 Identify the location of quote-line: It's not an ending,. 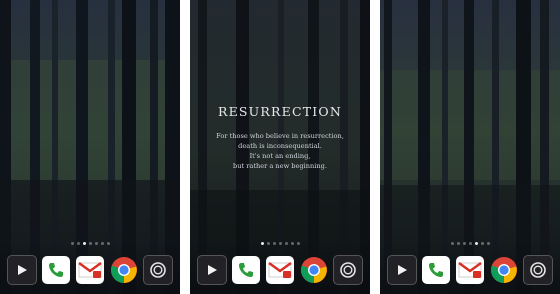
(280, 156).